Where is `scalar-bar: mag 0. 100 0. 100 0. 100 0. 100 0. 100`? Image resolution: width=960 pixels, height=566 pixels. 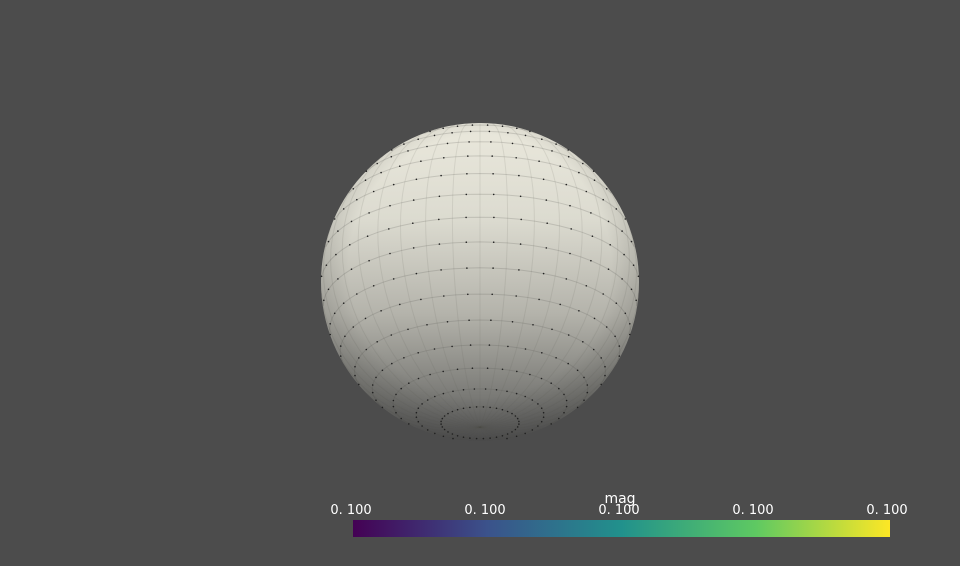
scalar-bar: mag 0. 100 0. 100 0. 100 0. 100 0. 100 is located at coordinates (620, 520).